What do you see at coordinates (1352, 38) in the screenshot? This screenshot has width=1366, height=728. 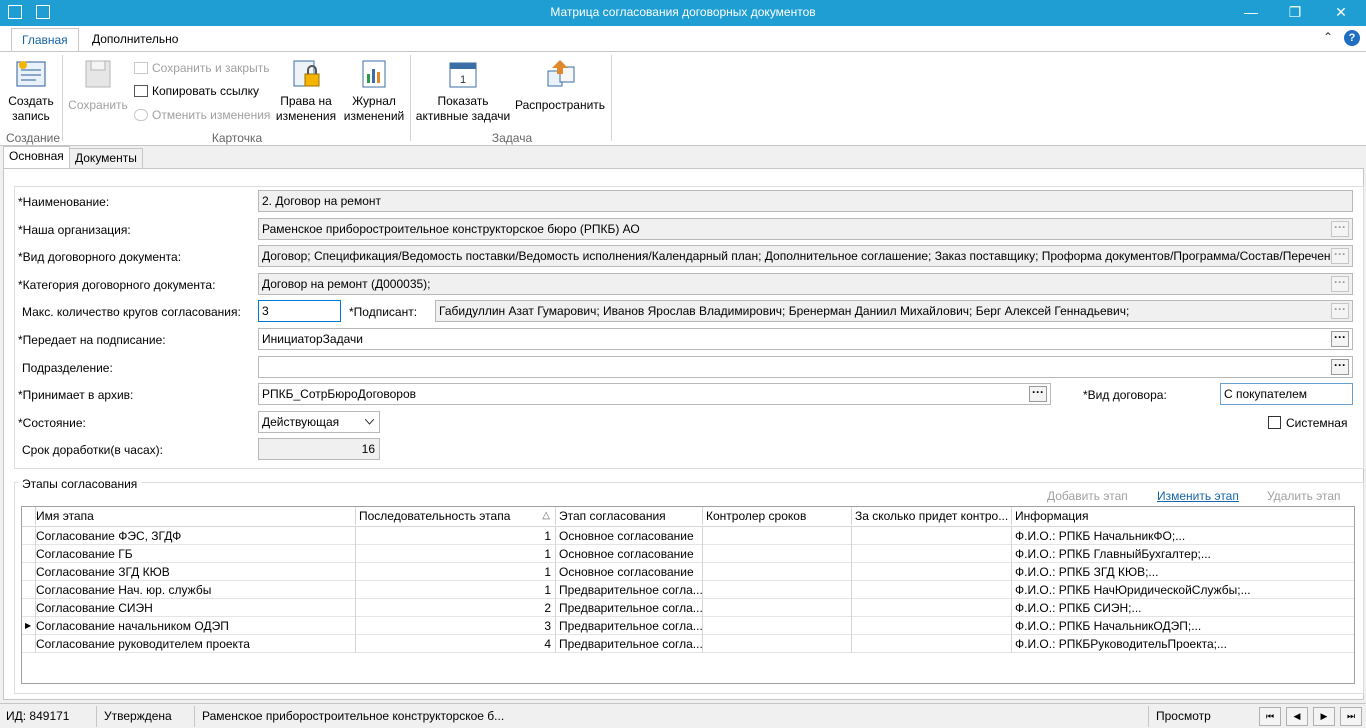 I see `help-icon: ?` at bounding box center [1352, 38].